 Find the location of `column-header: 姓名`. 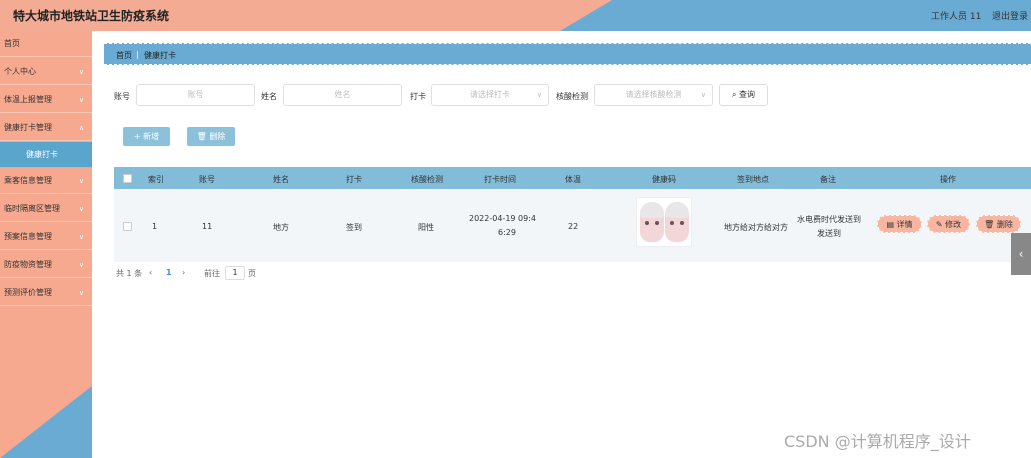

column-header: 姓名 is located at coordinates (281, 179).